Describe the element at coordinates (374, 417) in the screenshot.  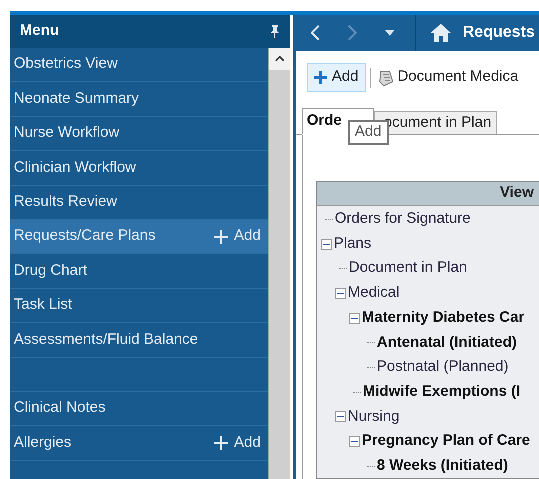
I see `tree-item: Nursing` at that location.